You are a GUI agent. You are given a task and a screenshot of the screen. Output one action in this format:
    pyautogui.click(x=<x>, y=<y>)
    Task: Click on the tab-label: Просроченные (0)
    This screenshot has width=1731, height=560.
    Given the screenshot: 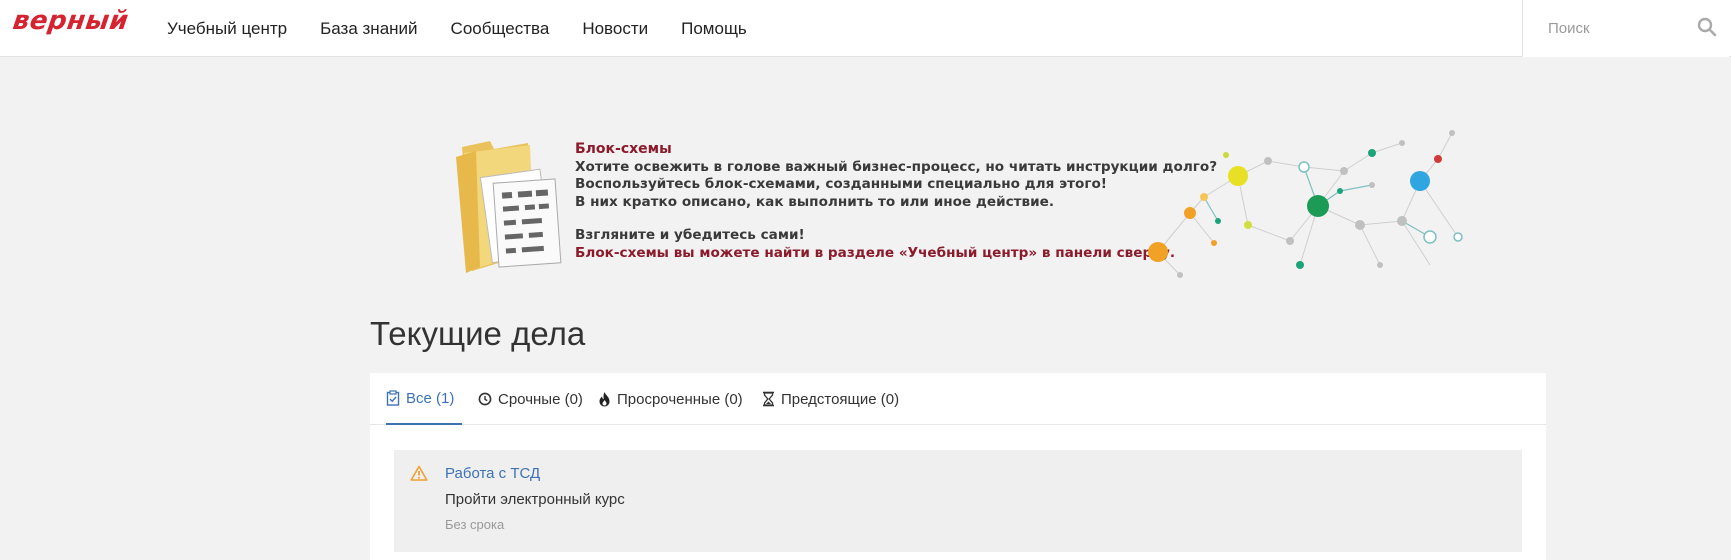 What is the action you would take?
    pyautogui.click(x=680, y=399)
    